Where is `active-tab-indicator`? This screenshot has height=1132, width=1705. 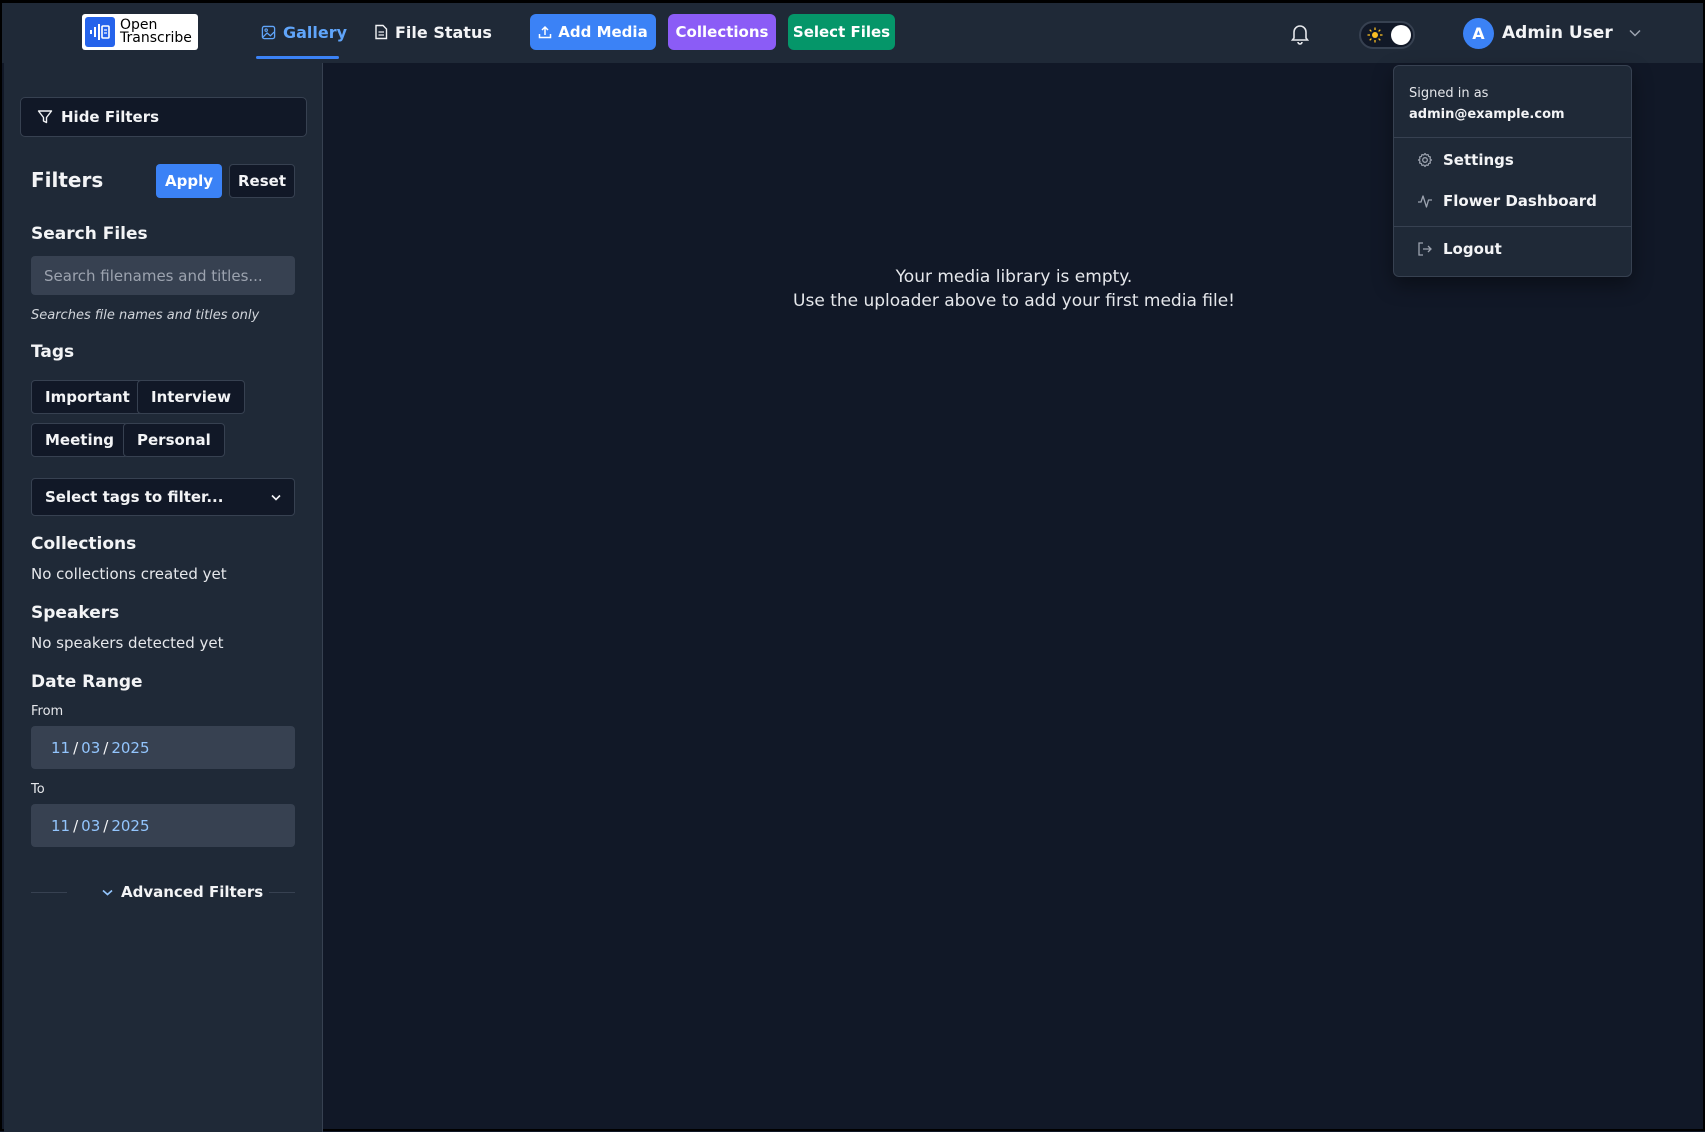 active-tab-indicator is located at coordinates (297, 57).